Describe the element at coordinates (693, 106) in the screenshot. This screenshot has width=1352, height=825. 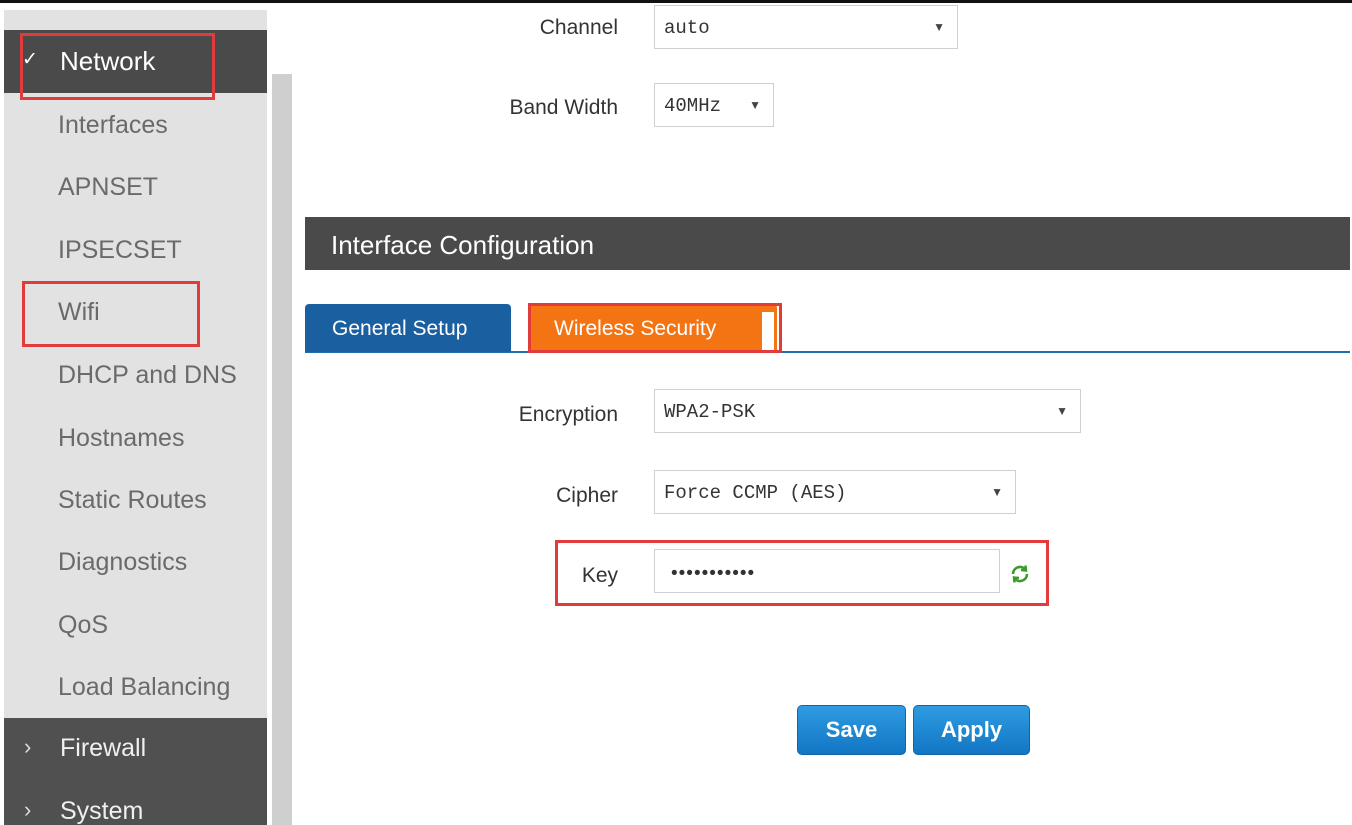
I see `bandwidth-value: 40MHz` at that location.